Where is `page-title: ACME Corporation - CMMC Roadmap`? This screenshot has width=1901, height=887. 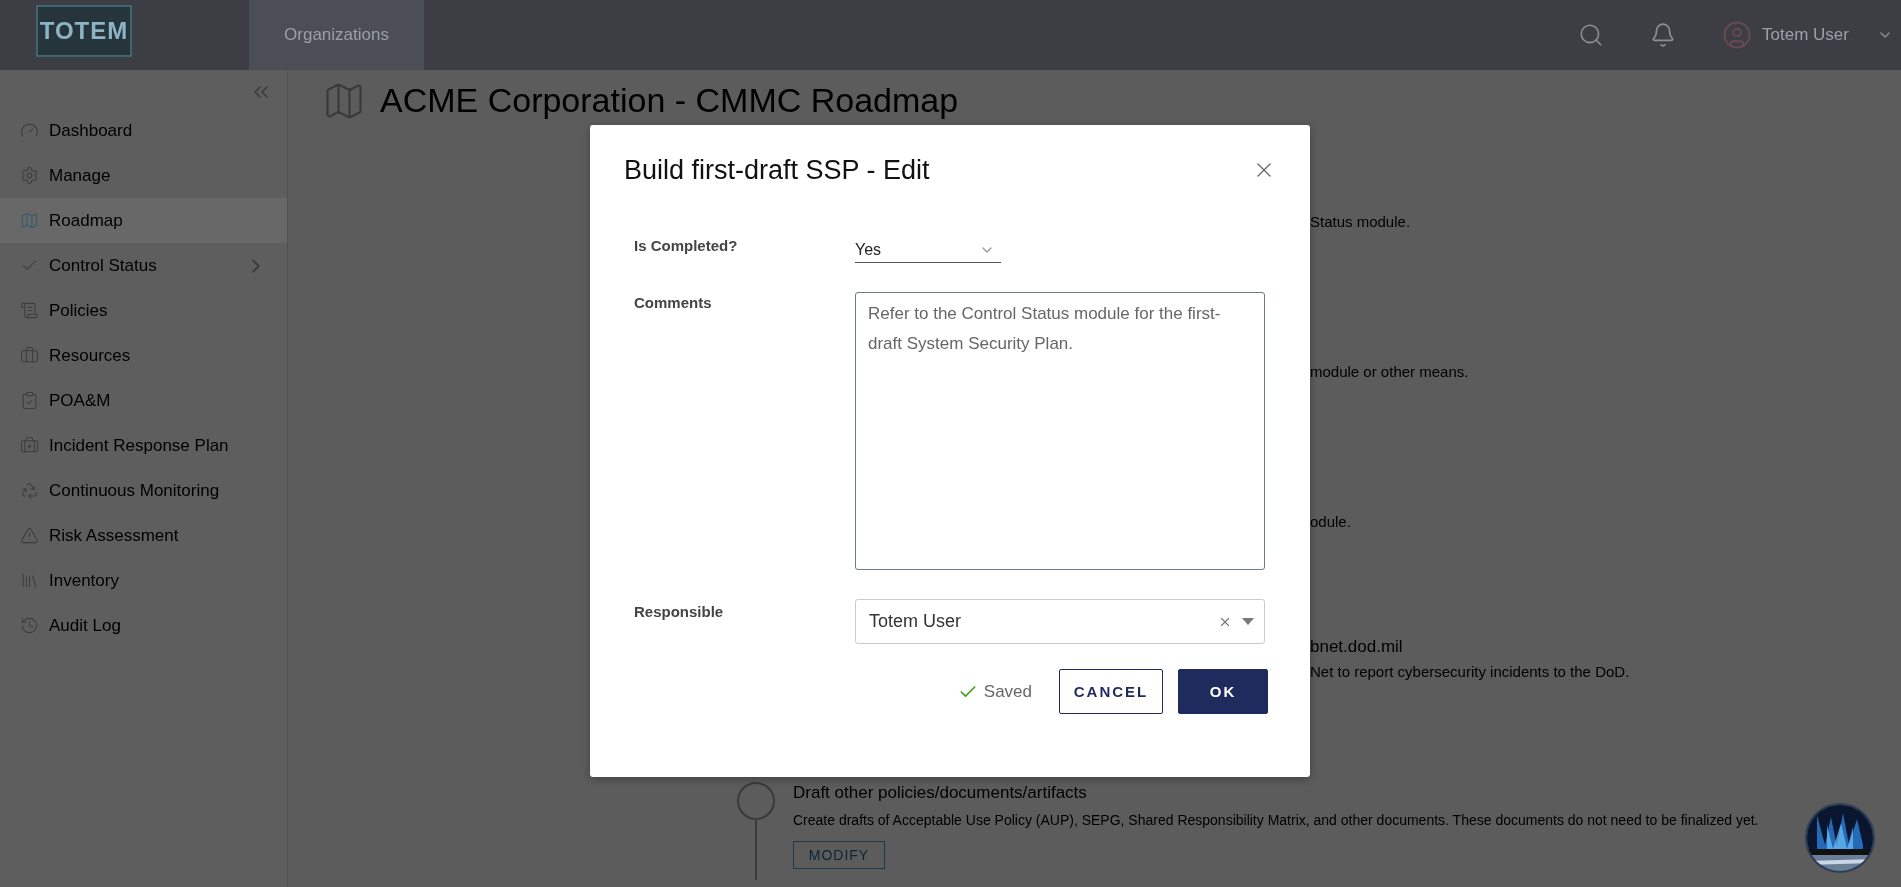
page-title: ACME Corporation - CMMC Roadmap is located at coordinates (669, 100).